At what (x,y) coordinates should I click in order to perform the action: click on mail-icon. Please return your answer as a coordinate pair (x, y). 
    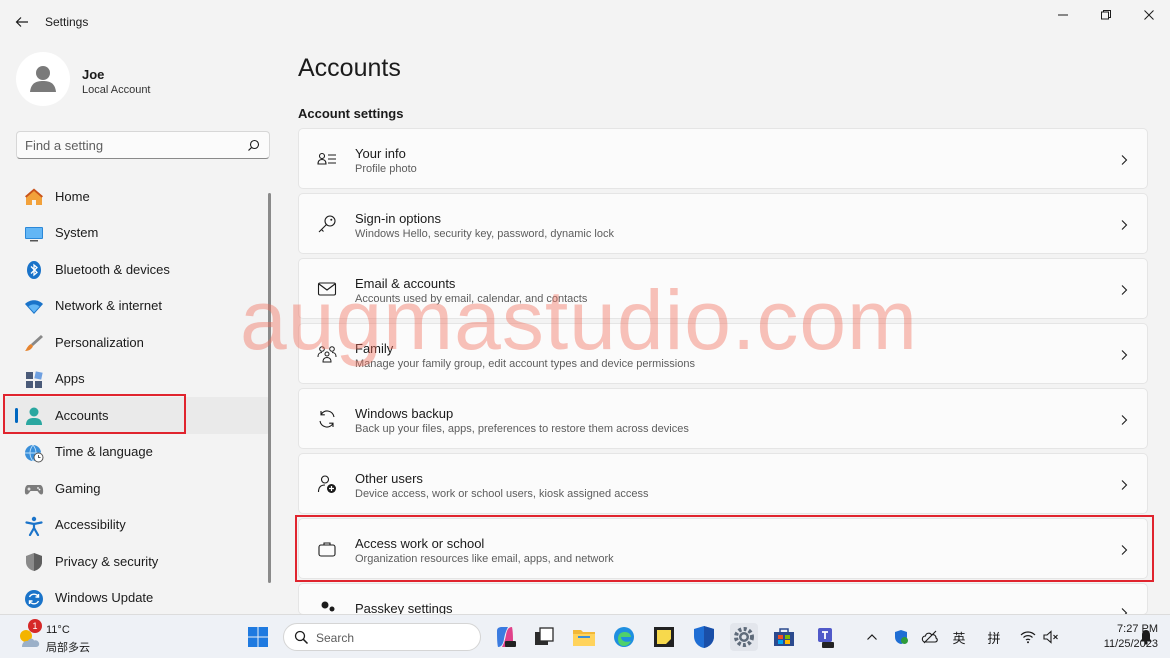
    Looking at the image, I should click on (327, 289).